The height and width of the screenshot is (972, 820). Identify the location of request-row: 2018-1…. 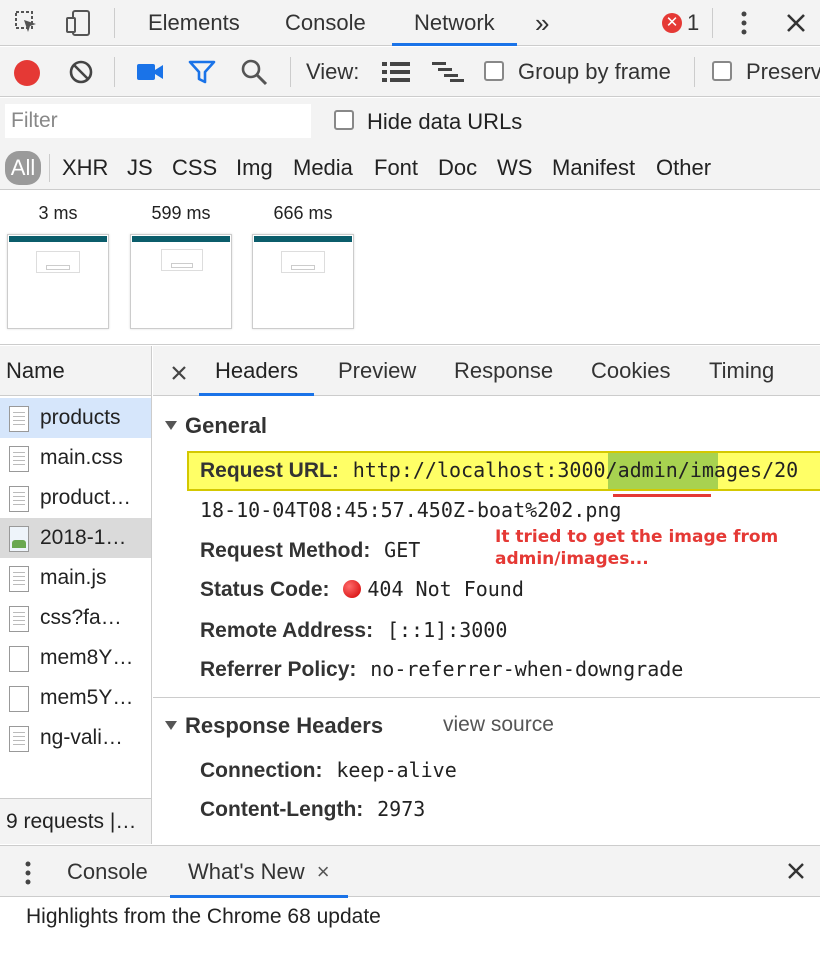
(75, 538).